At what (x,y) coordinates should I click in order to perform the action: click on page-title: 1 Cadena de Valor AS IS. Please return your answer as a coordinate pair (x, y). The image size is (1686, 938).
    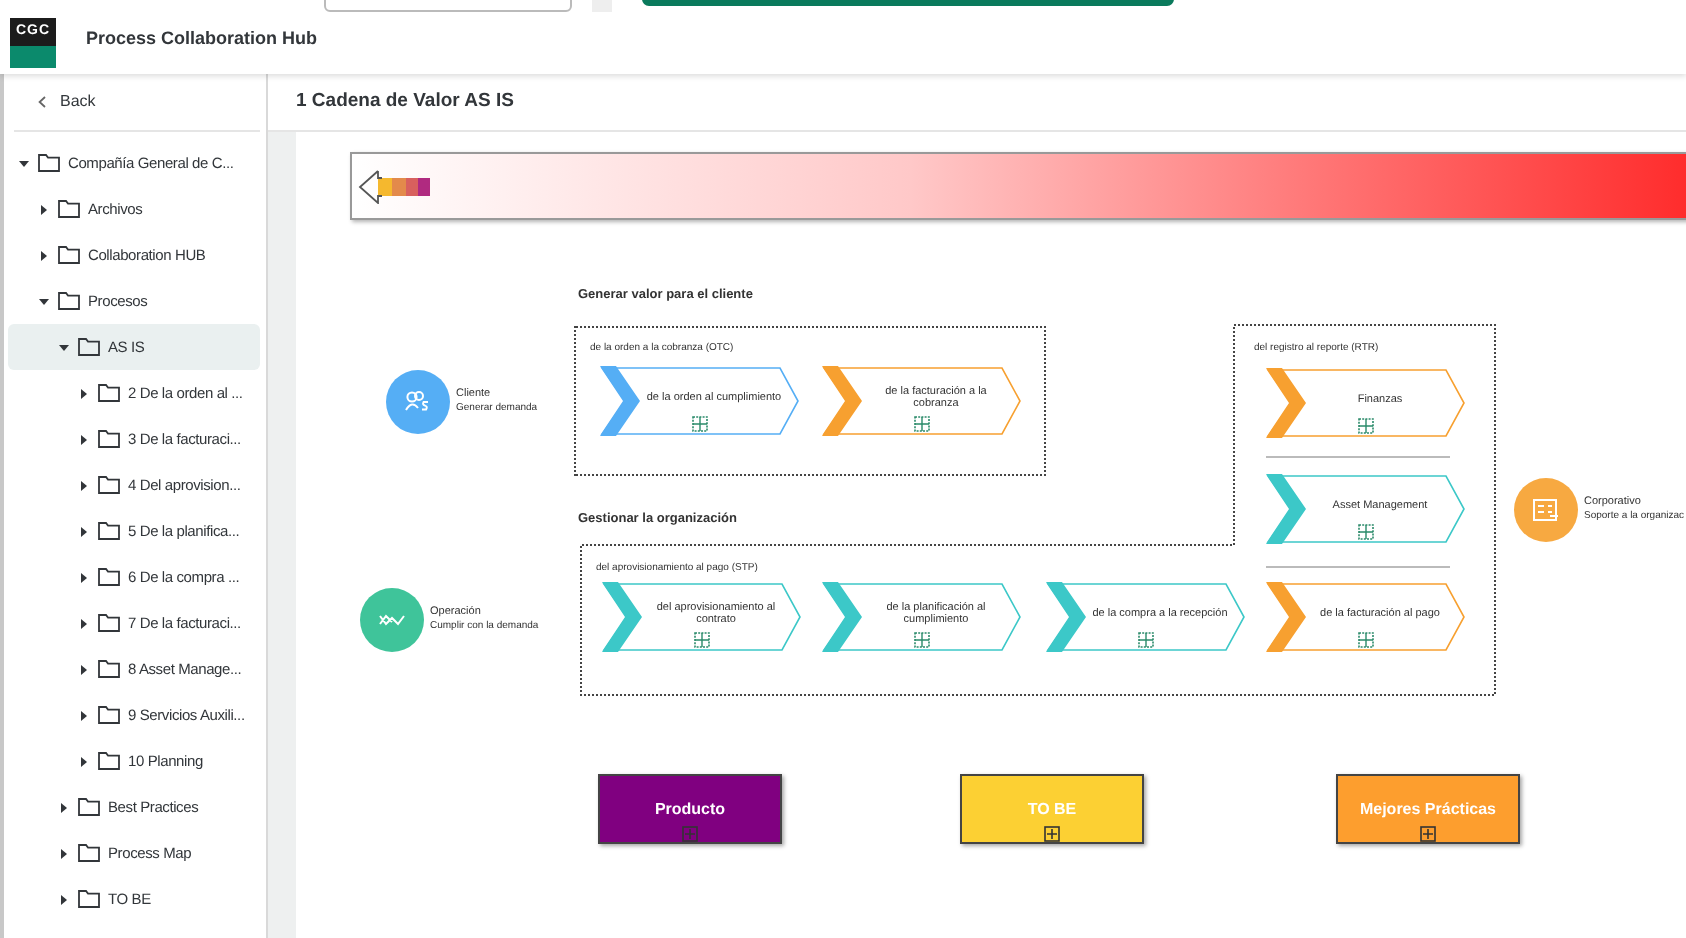
    Looking at the image, I should click on (405, 101).